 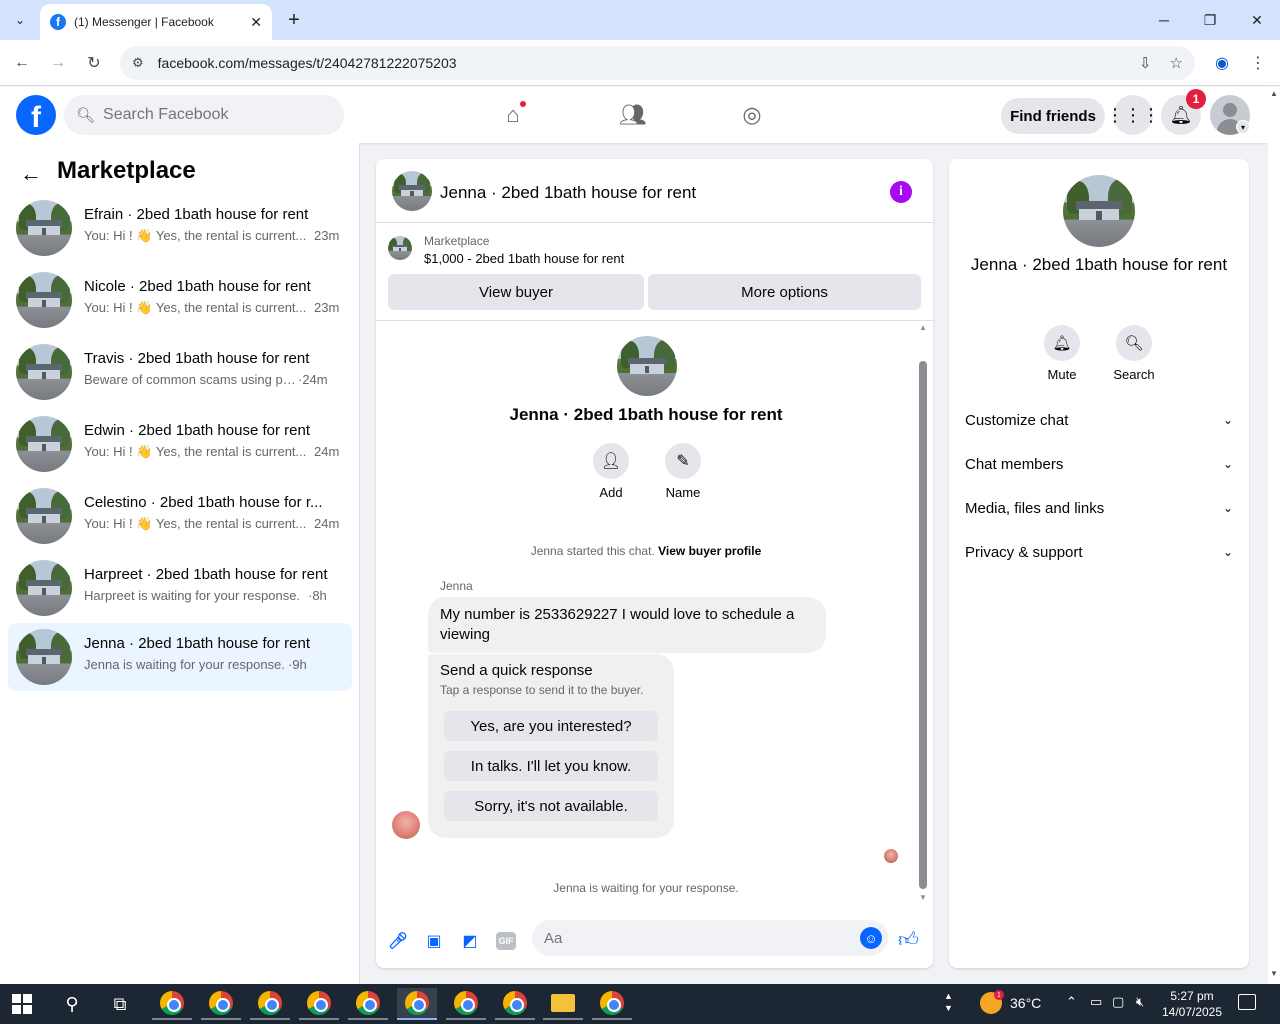 I want to click on page-scrollbar: ▲ ▼, so click(x=1274, y=535).